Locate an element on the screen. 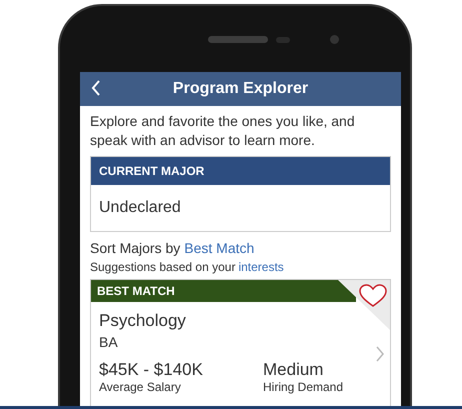  intro-text: Explore and favorite the ones you like, and speak with an advisor to learn more. is located at coordinates (223, 131).